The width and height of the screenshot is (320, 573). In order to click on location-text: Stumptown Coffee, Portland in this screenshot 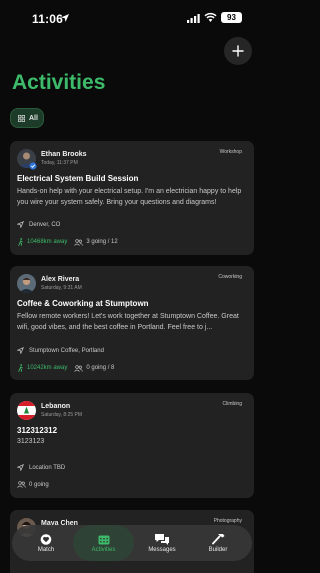, I will do `click(66, 350)`.